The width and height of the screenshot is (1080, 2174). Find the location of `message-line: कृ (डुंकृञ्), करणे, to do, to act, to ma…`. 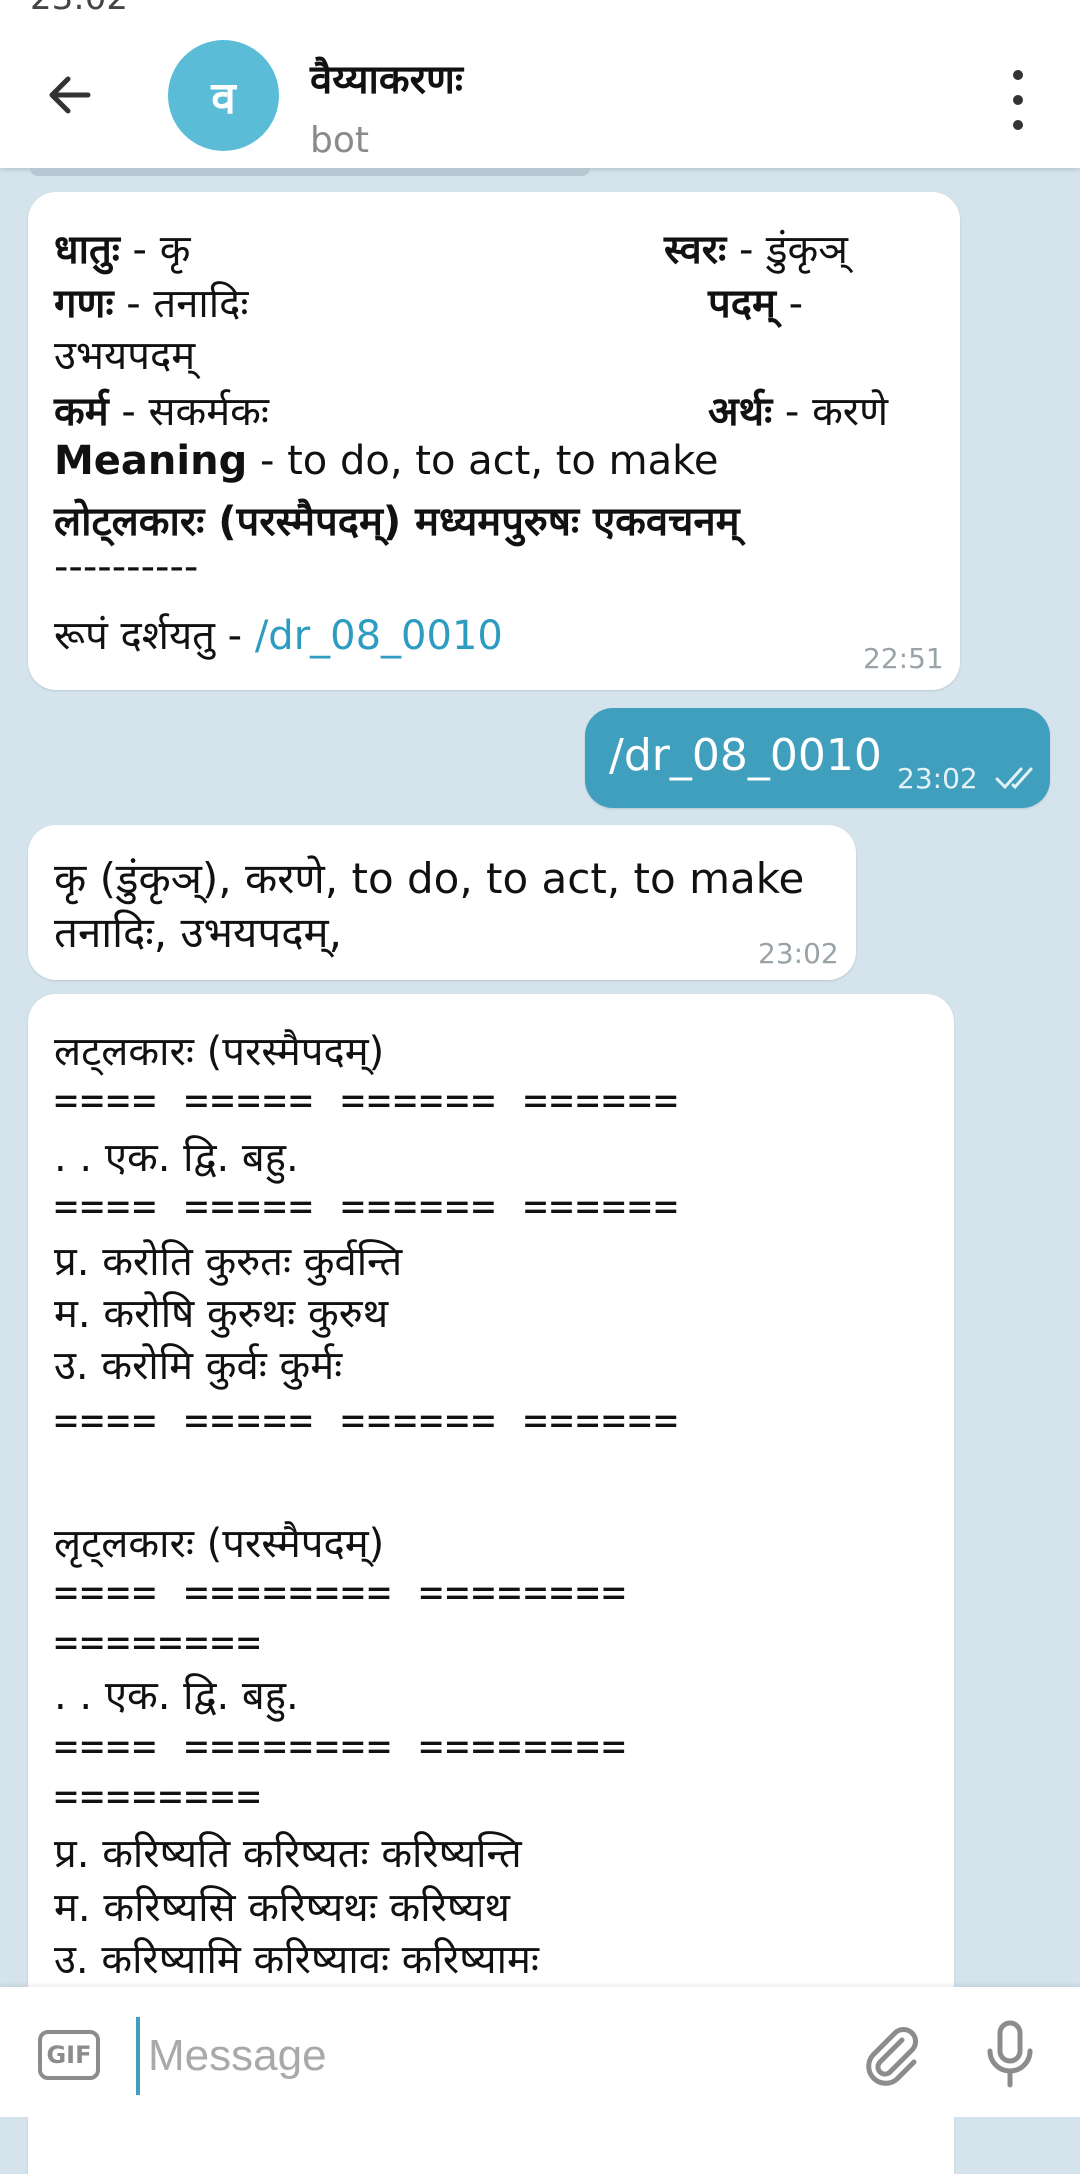

message-line: कृ (डुंकृञ्), करणे, to do, to act, to ma… is located at coordinates (429, 878).